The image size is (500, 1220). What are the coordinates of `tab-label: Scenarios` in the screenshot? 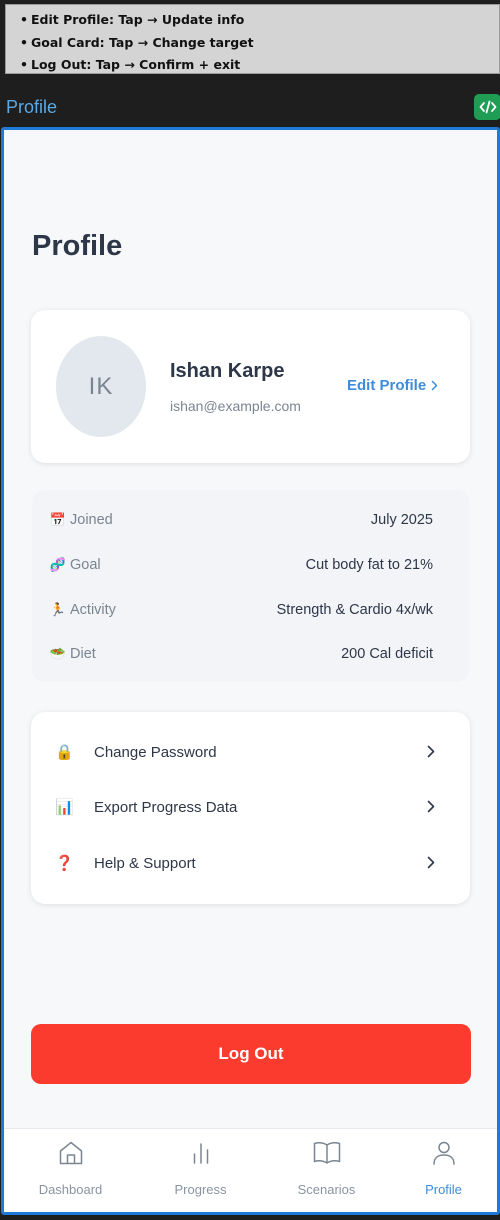 It's located at (326, 1189).